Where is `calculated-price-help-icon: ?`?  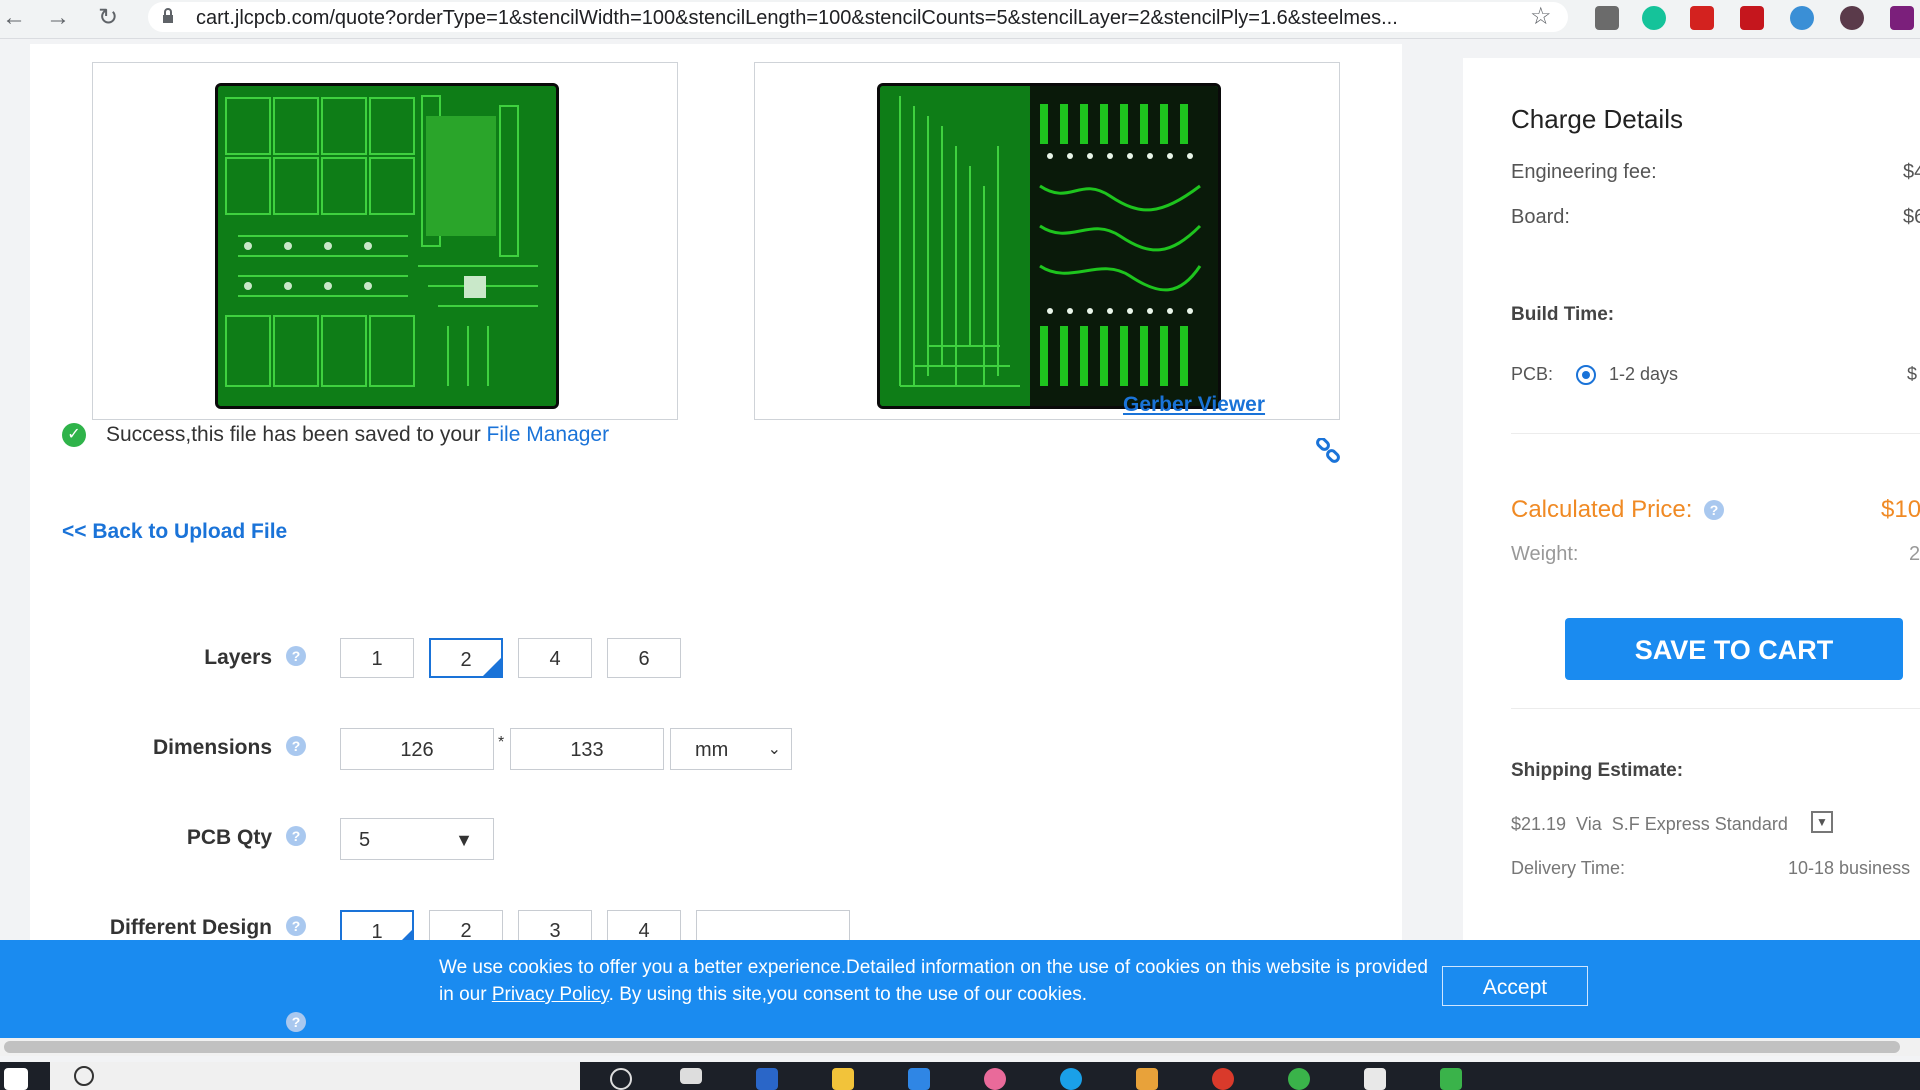
calculated-price-help-icon: ? is located at coordinates (1714, 510).